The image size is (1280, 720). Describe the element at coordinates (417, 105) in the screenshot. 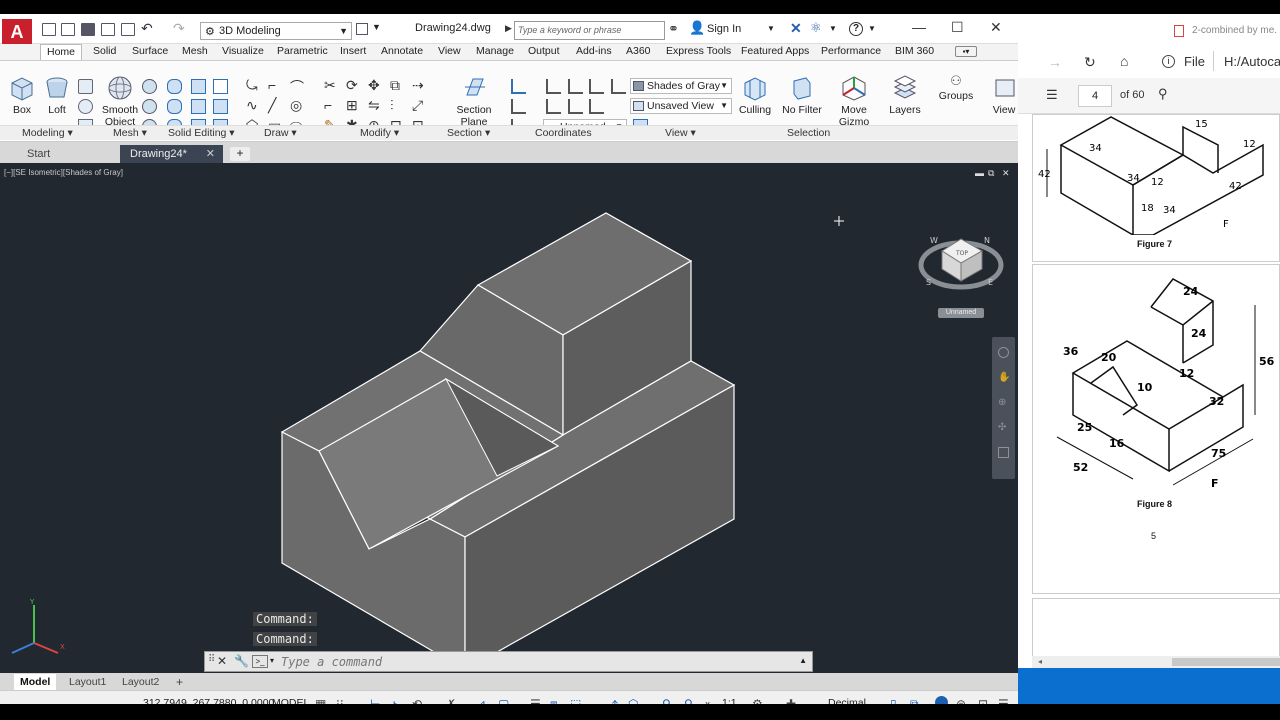

I see `scale-icon: ⤢` at that location.